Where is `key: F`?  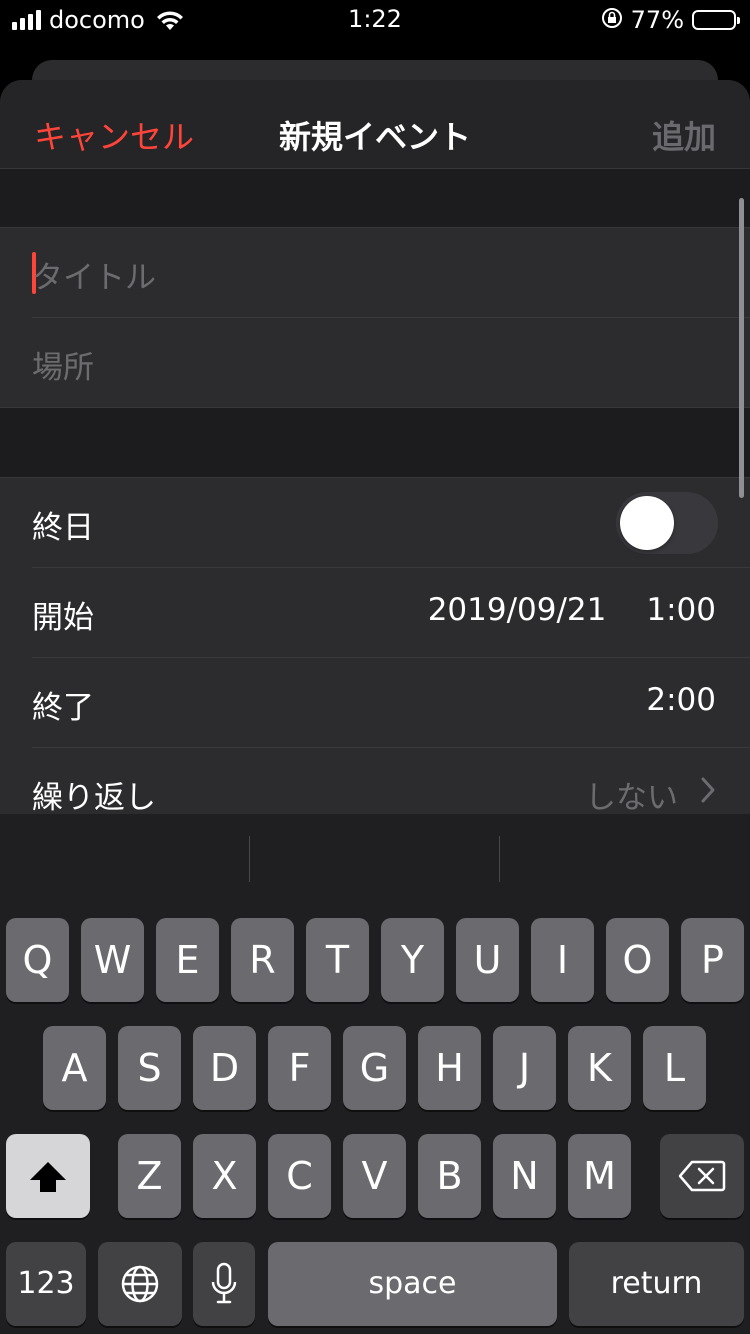 key: F is located at coordinates (299, 1068).